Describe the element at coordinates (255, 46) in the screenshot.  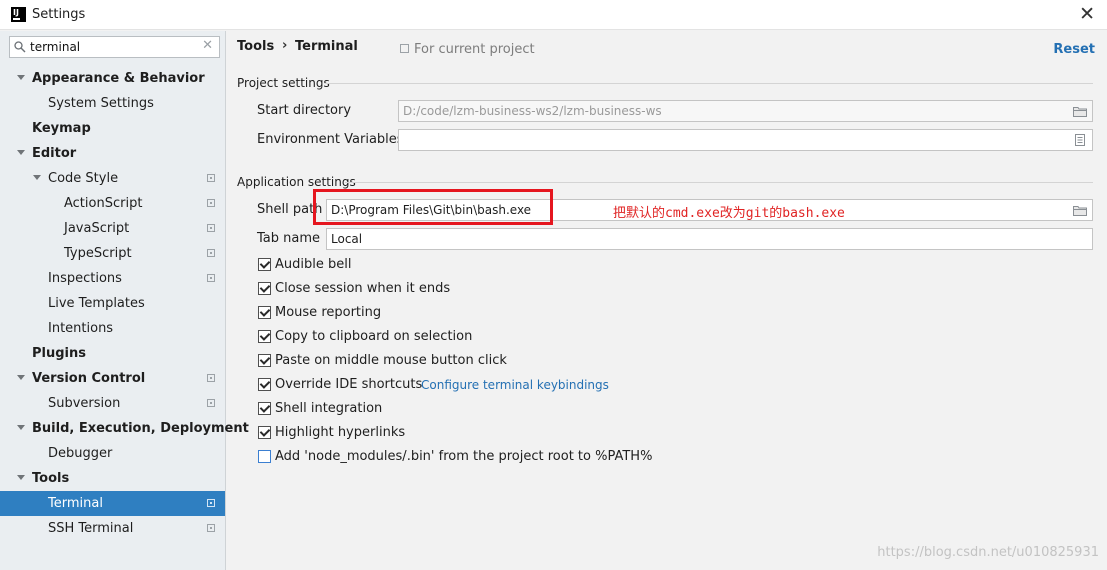
I see `breadcrumb-tools: Tools` at that location.